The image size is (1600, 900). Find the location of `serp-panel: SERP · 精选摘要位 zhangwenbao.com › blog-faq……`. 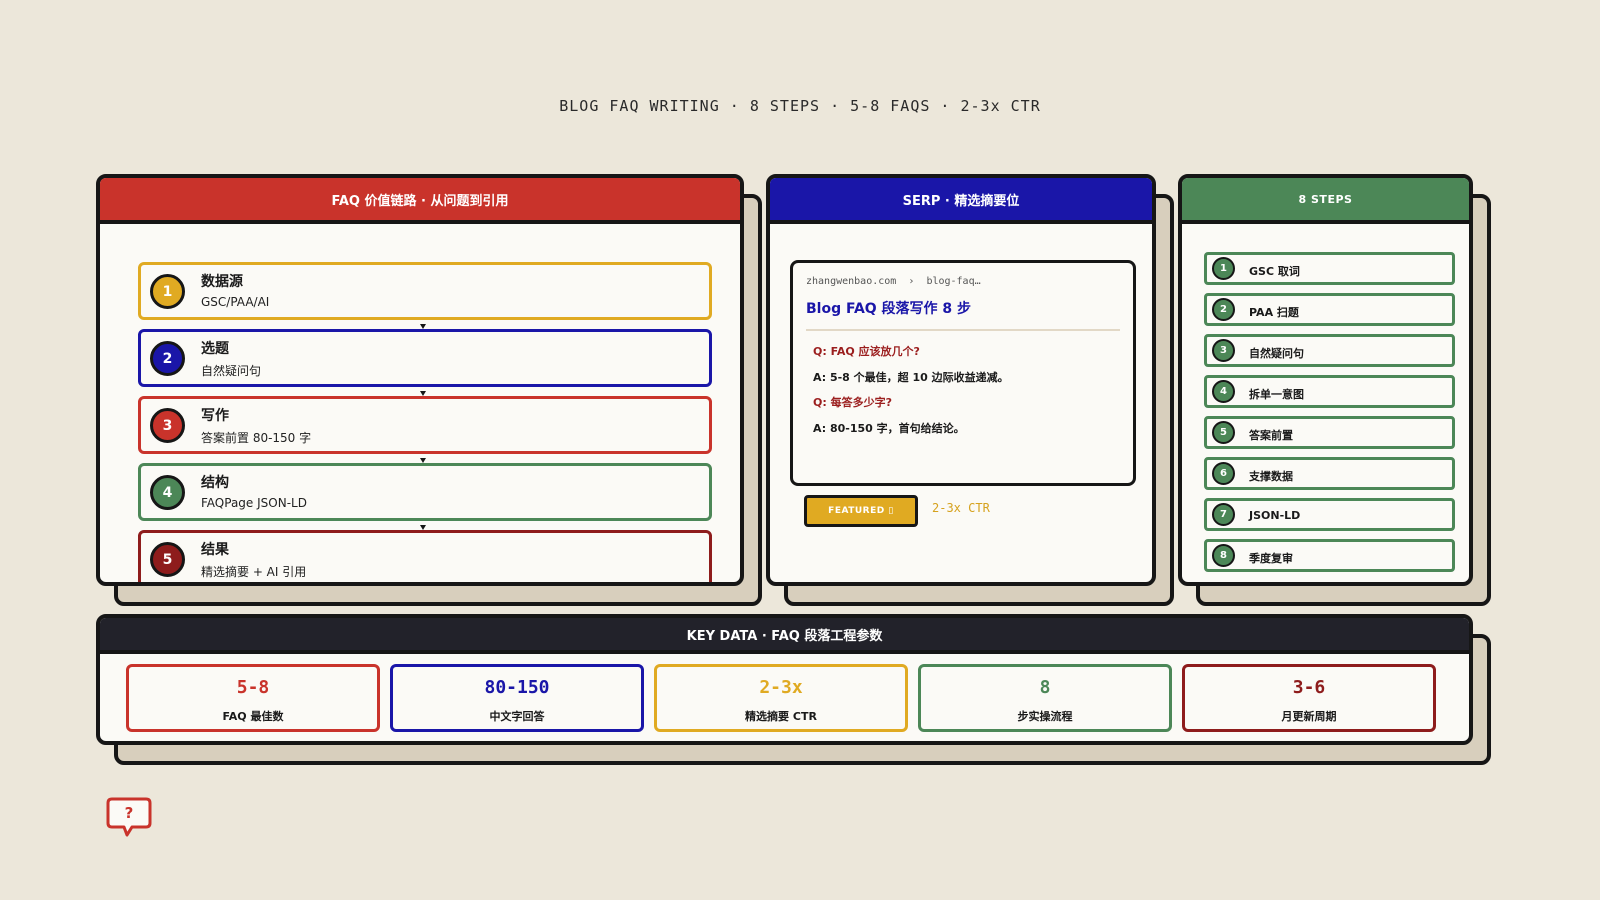

serp-panel: SERP · 精选摘要位 zhangwenbao.com › blog-faq…… is located at coordinates (970, 390).